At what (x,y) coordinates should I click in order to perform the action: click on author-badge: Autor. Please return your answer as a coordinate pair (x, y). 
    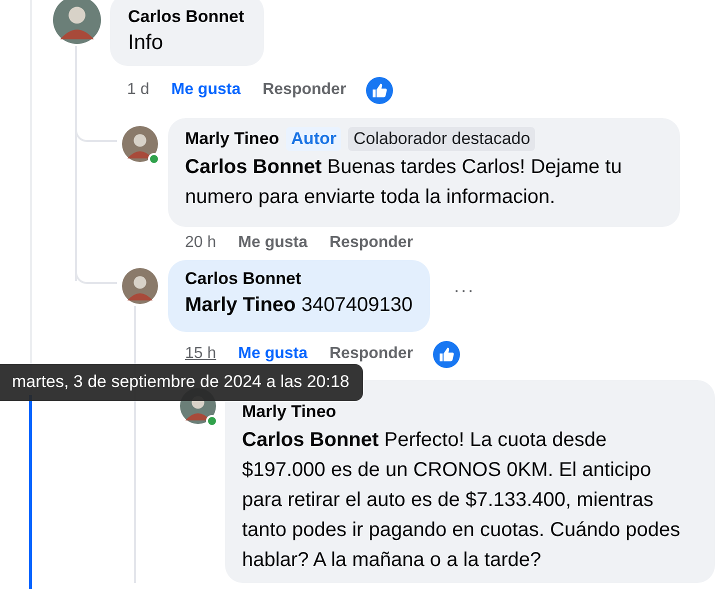
    Looking at the image, I should click on (314, 139).